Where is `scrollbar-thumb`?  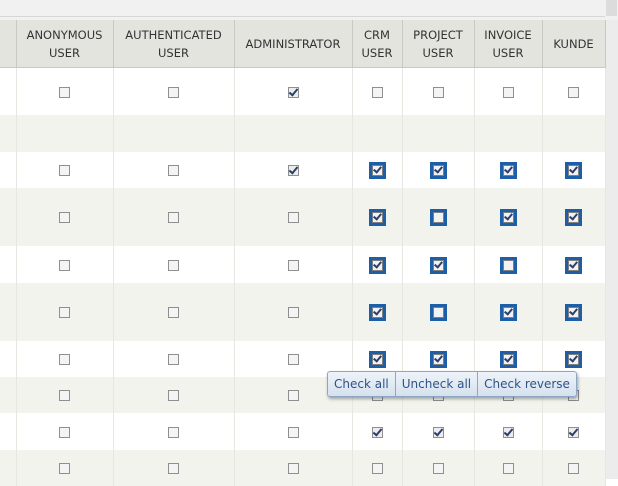
scrollbar-thumb is located at coordinates (611, 8).